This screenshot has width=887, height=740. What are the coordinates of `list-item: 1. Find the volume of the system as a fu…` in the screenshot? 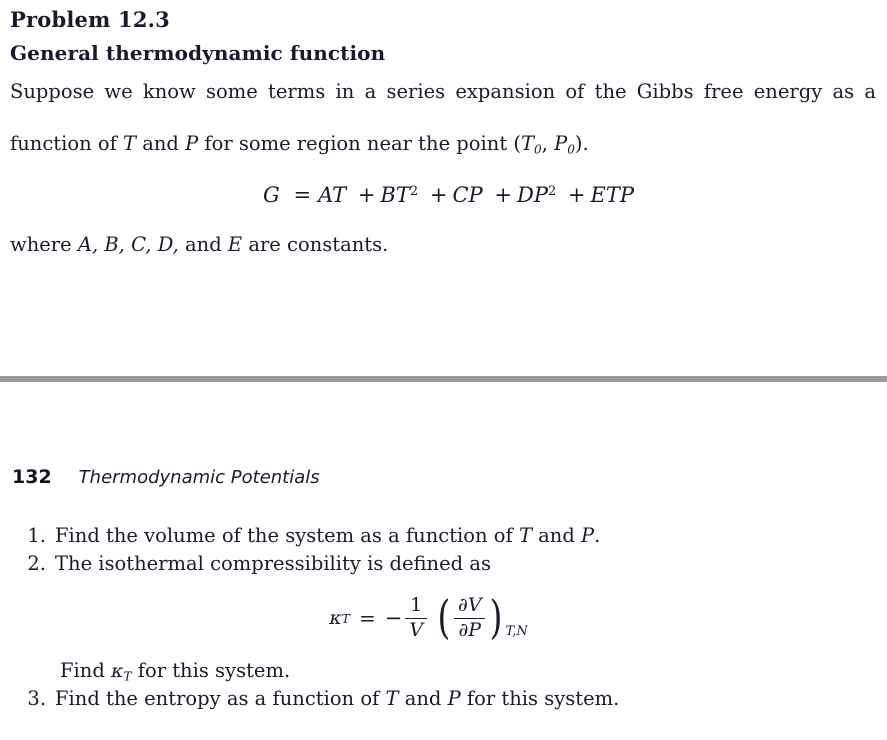 It's located at (443, 536).